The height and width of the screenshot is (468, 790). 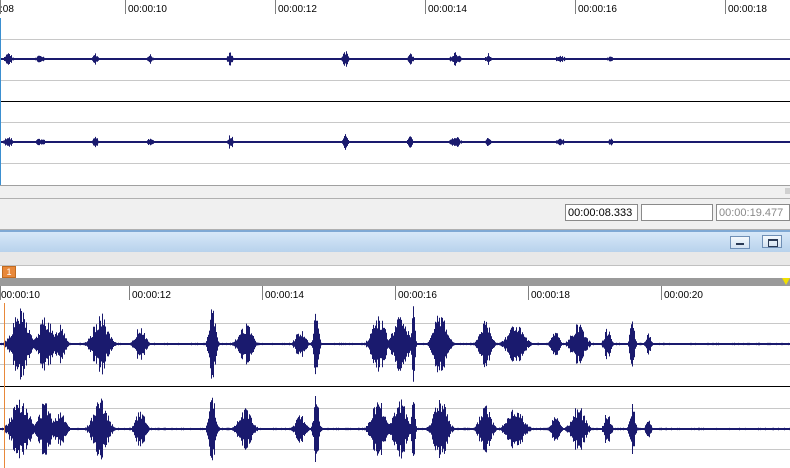 I want to click on restore-button, so click(x=772, y=241).